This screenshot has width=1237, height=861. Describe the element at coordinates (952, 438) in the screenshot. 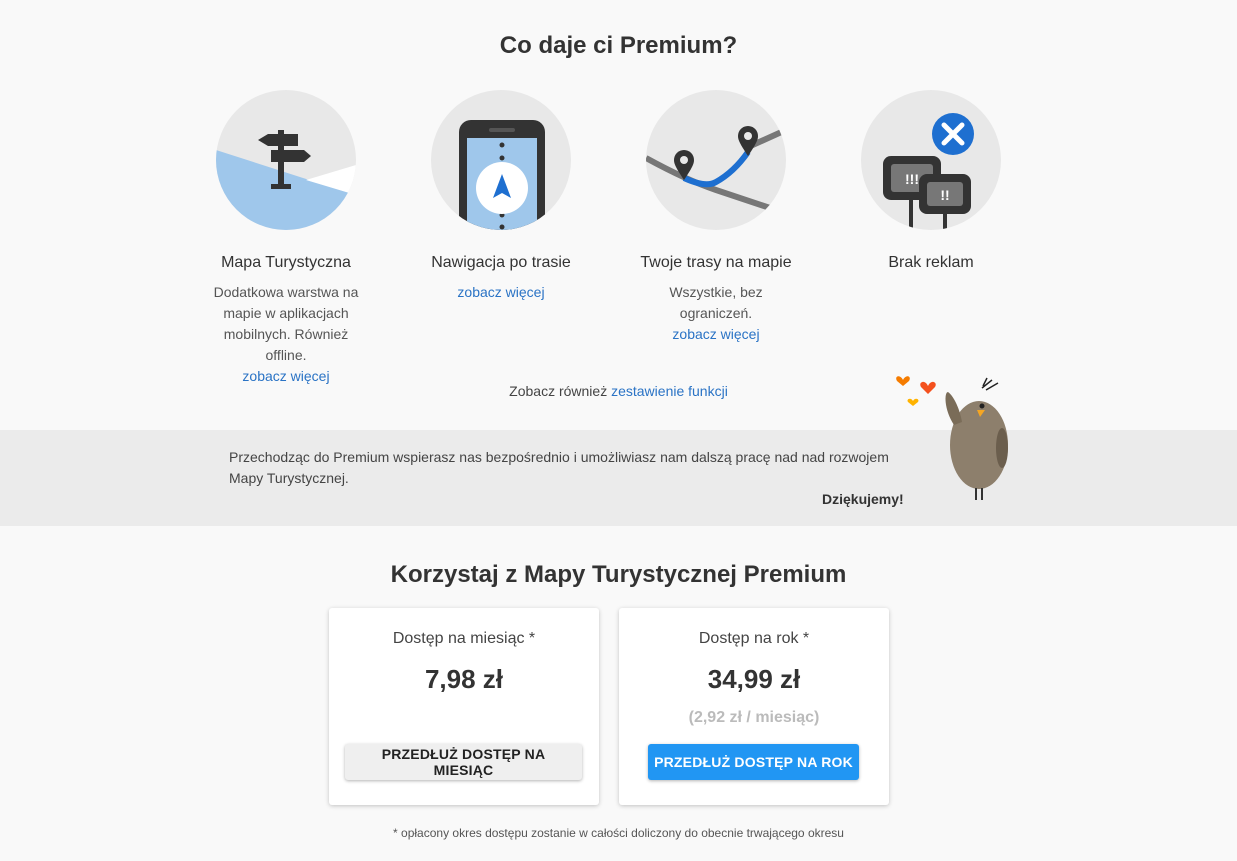

I see `bird-mascot-icon` at that location.